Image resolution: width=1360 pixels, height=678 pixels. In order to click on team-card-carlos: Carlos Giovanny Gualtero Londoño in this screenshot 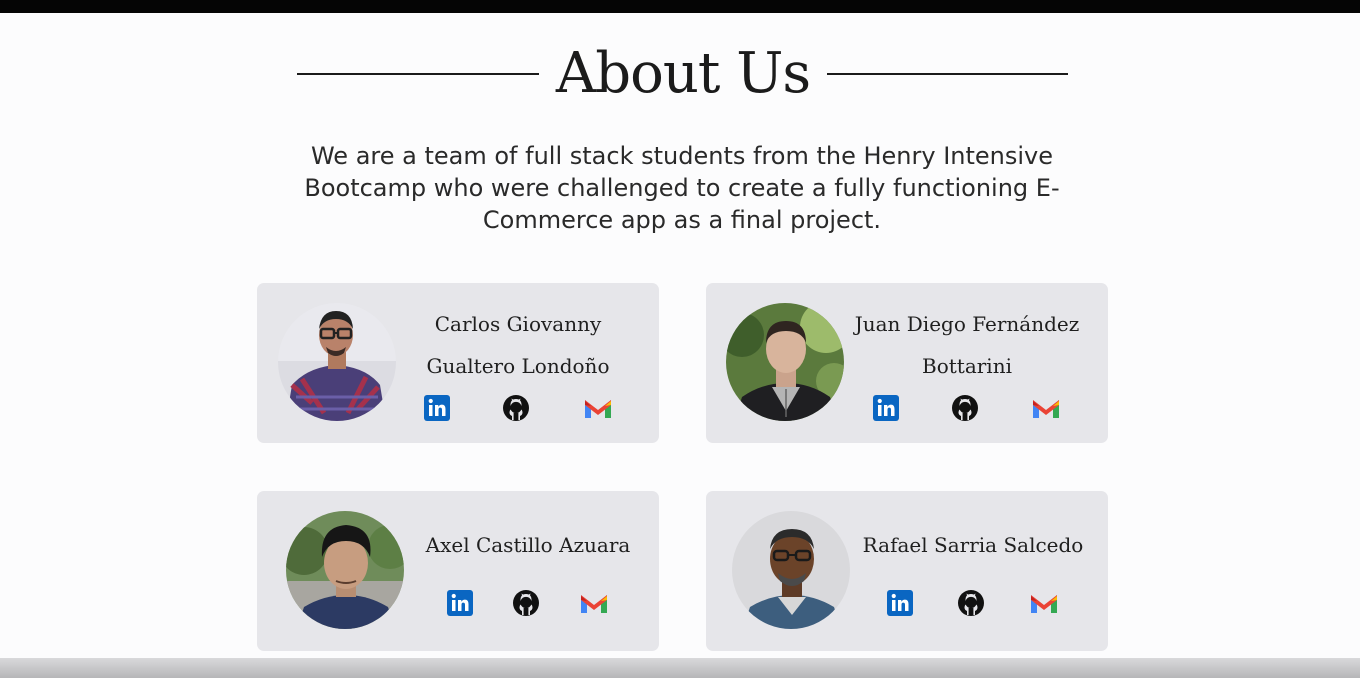, I will do `click(458, 363)`.